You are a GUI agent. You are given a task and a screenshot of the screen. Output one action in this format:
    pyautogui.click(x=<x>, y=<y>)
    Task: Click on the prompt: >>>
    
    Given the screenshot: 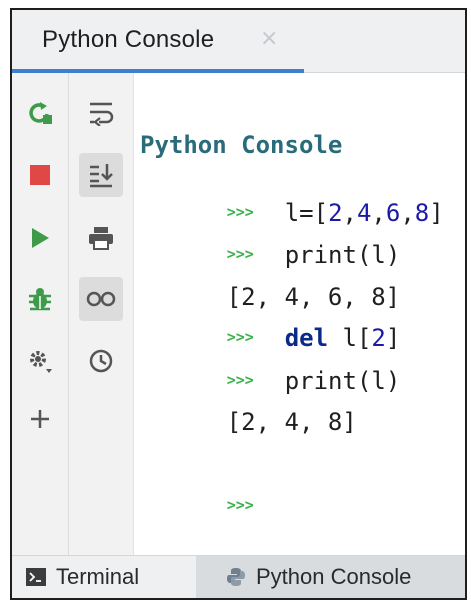 What is the action you would take?
    pyautogui.click(x=240, y=505)
    